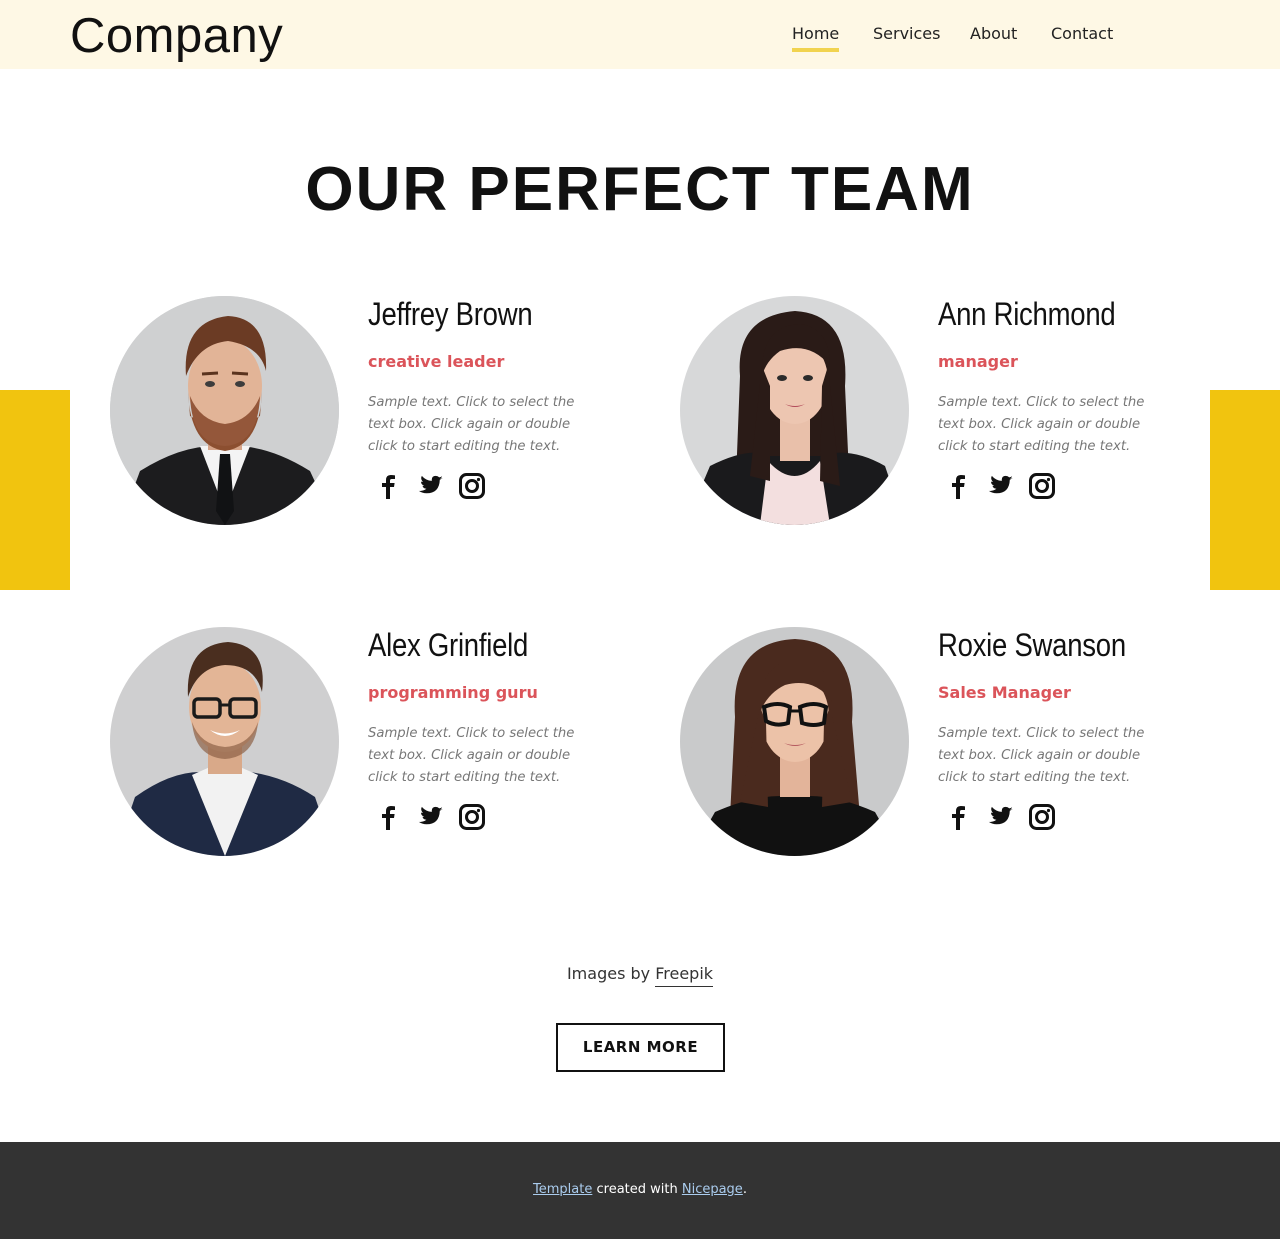 The width and height of the screenshot is (1280, 1239). Describe the element at coordinates (640, 1047) in the screenshot. I see `learn-more-button: LEARN MORE` at that location.